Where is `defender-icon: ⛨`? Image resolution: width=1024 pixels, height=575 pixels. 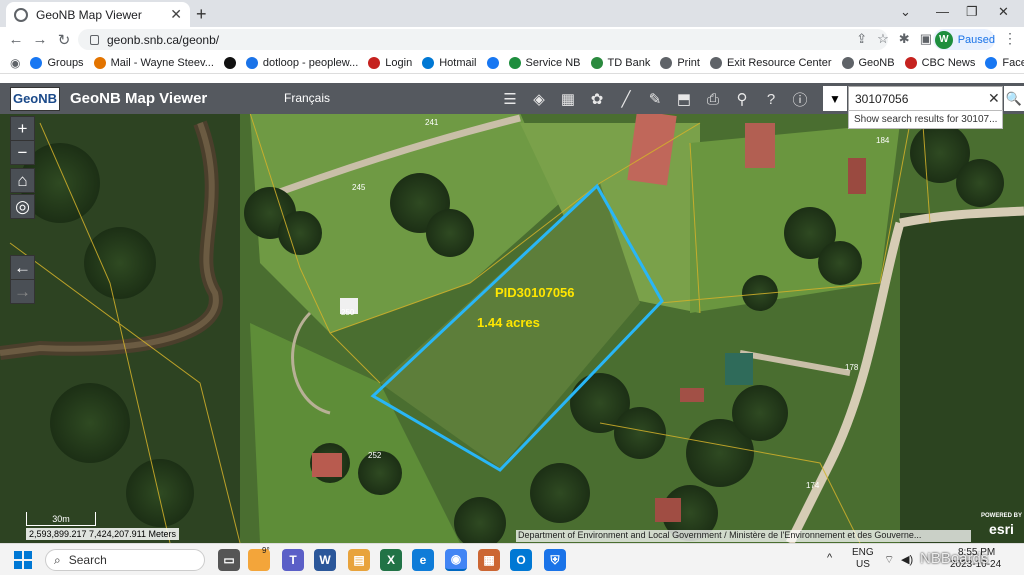 defender-icon: ⛨ is located at coordinates (555, 560).